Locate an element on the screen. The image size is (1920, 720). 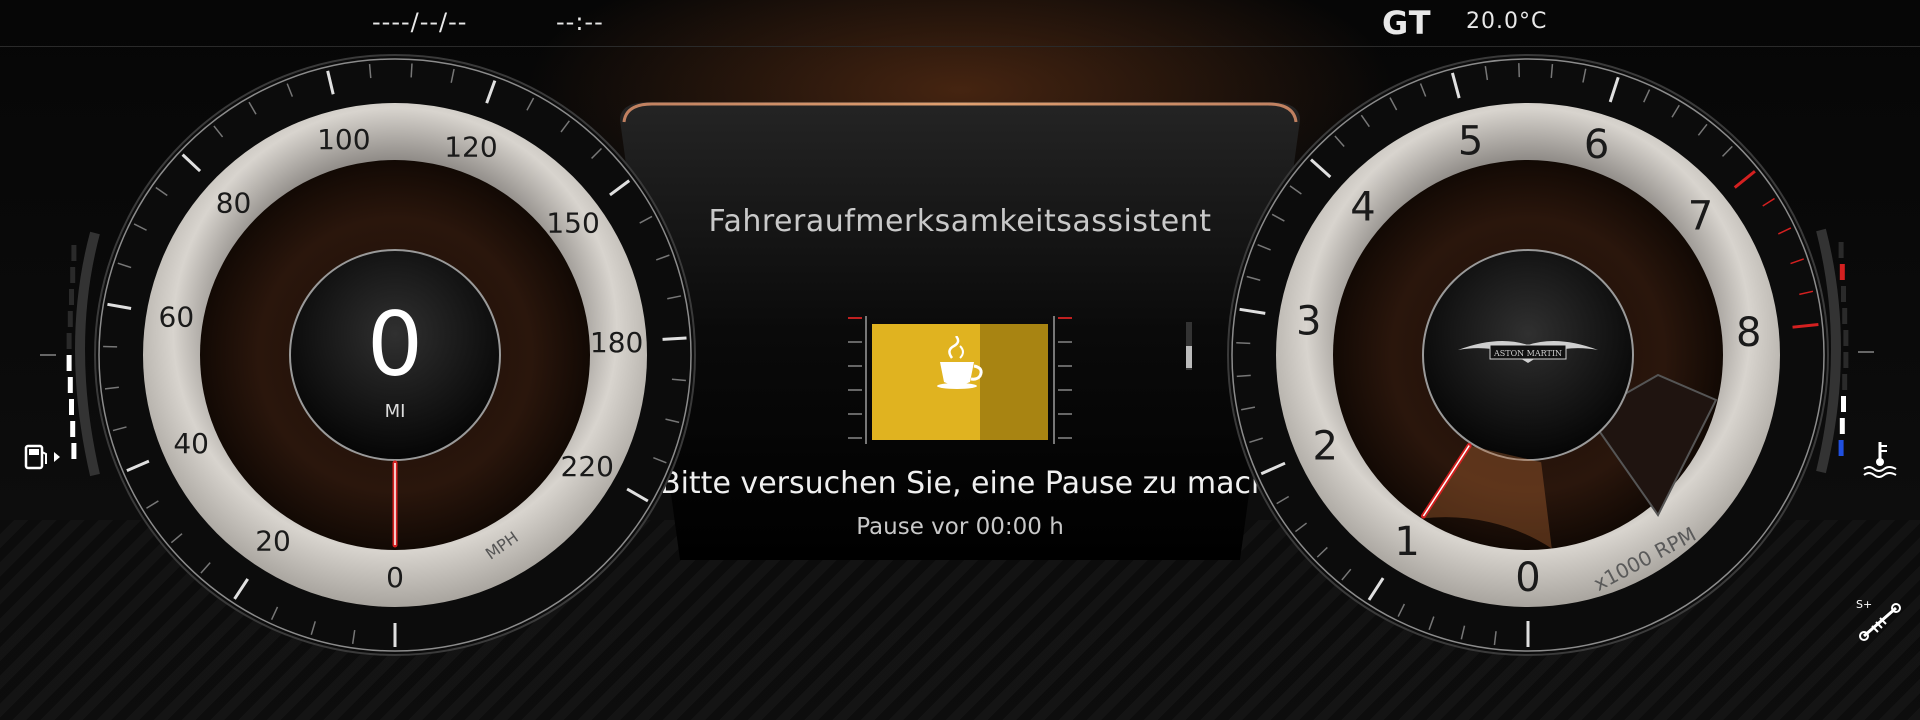
suspension-mode-label: S+ is located at coordinates (1864, 604).